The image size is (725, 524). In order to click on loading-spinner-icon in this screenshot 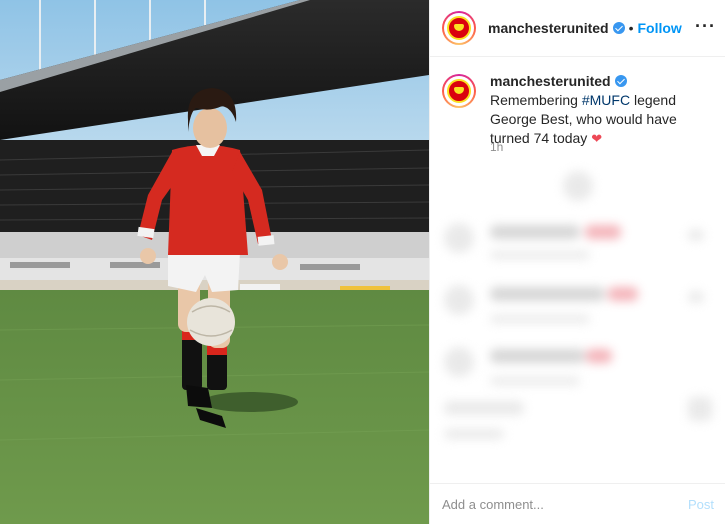, I will do `click(578, 186)`.